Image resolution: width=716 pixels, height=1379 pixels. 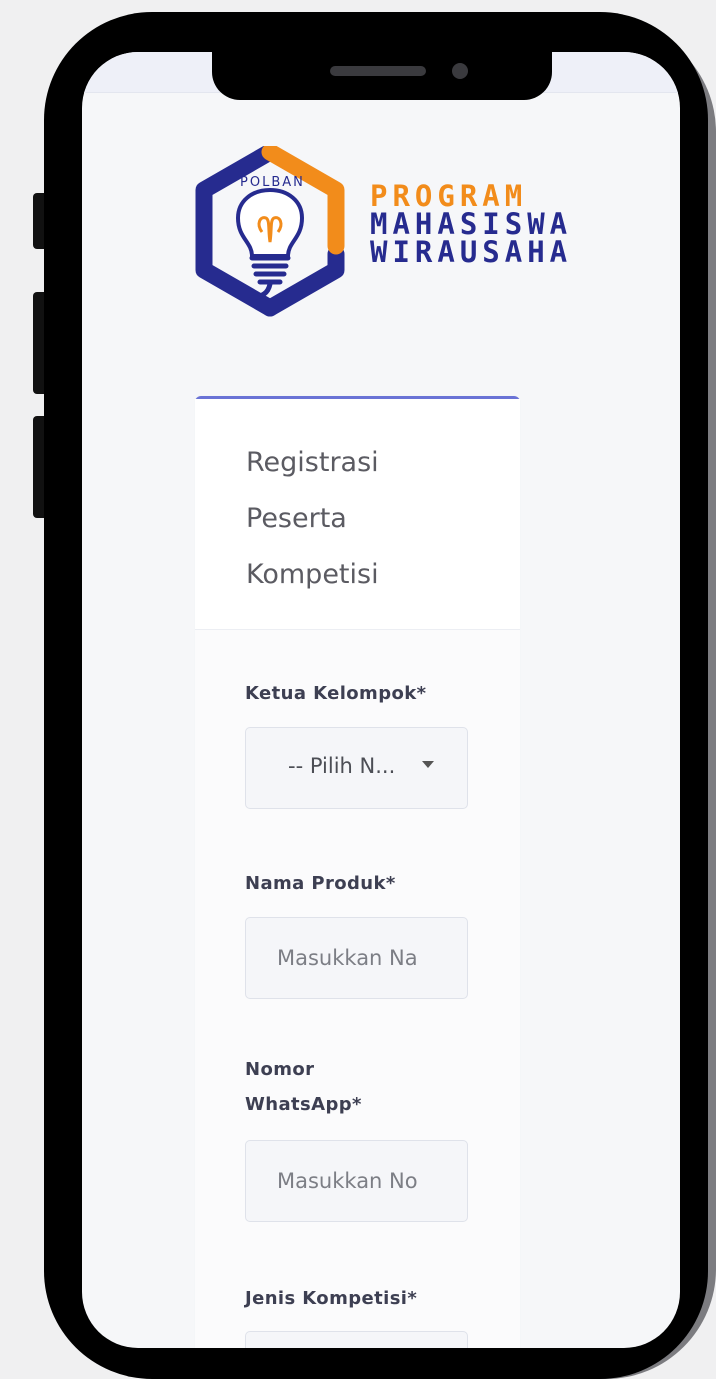 What do you see at coordinates (280, 1069) in the screenshot?
I see `nomor-whatsapp-label-line1: Nomor` at bounding box center [280, 1069].